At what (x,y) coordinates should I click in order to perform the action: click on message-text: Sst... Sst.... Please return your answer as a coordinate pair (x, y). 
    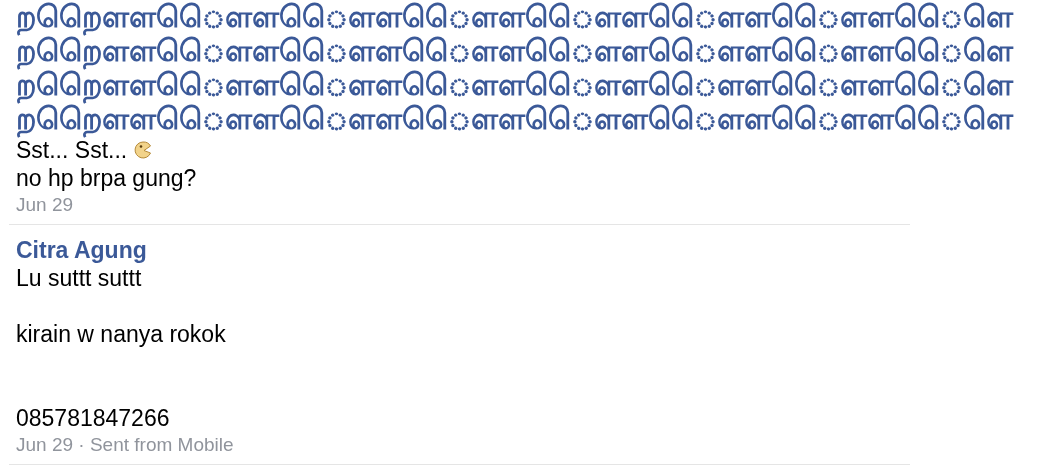
    Looking at the image, I should click on (72, 150).